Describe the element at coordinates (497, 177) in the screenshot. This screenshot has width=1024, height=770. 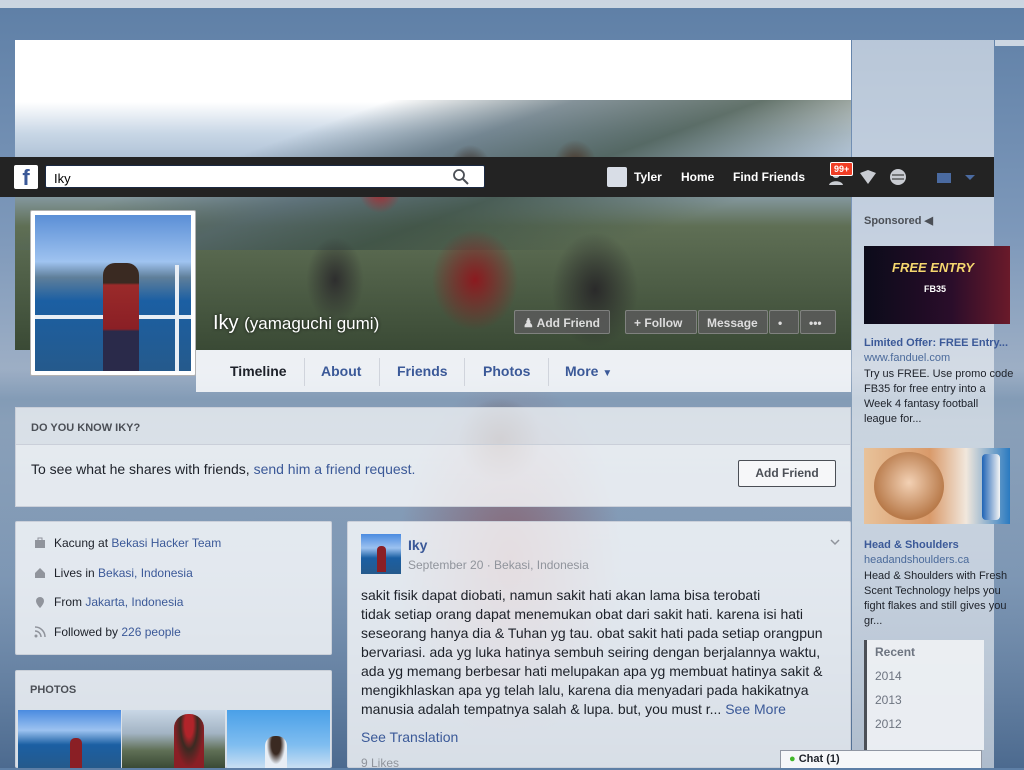
I see `top-navbar: f Tyler Home Find Friends 99+` at that location.